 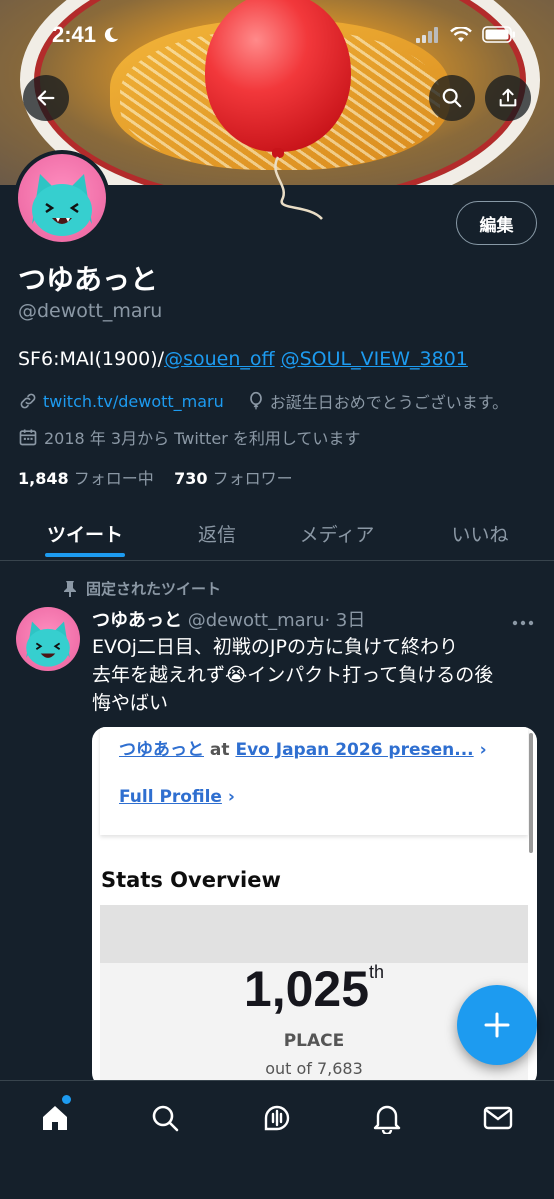 I want to click on battery-icon, so click(x=498, y=34).